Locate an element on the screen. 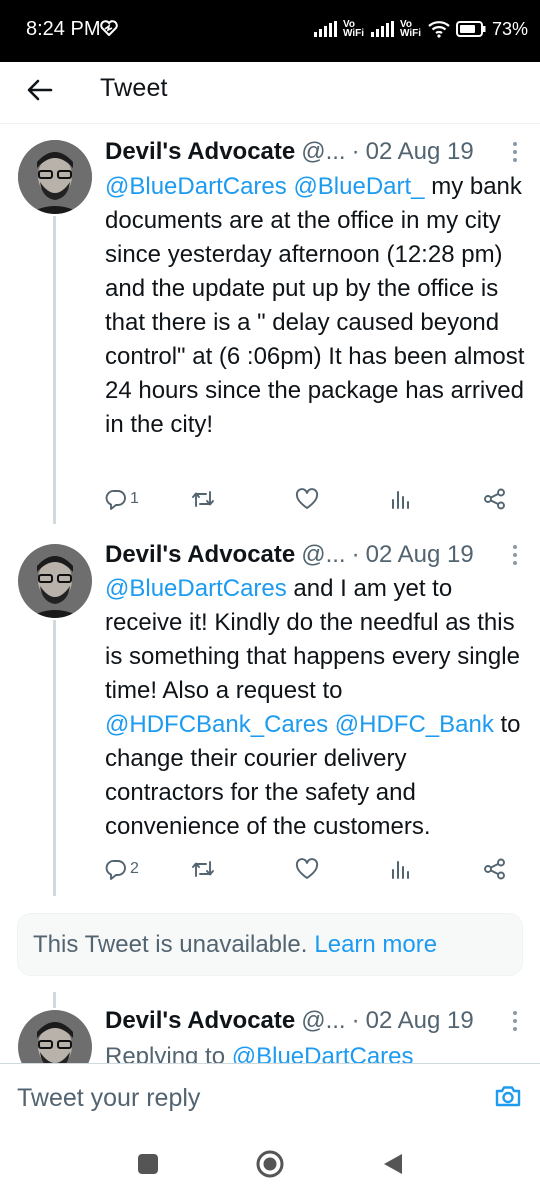 This screenshot has width=540, height=1200. replying-prefix: Replying to is located at coordinates (168, 1053).